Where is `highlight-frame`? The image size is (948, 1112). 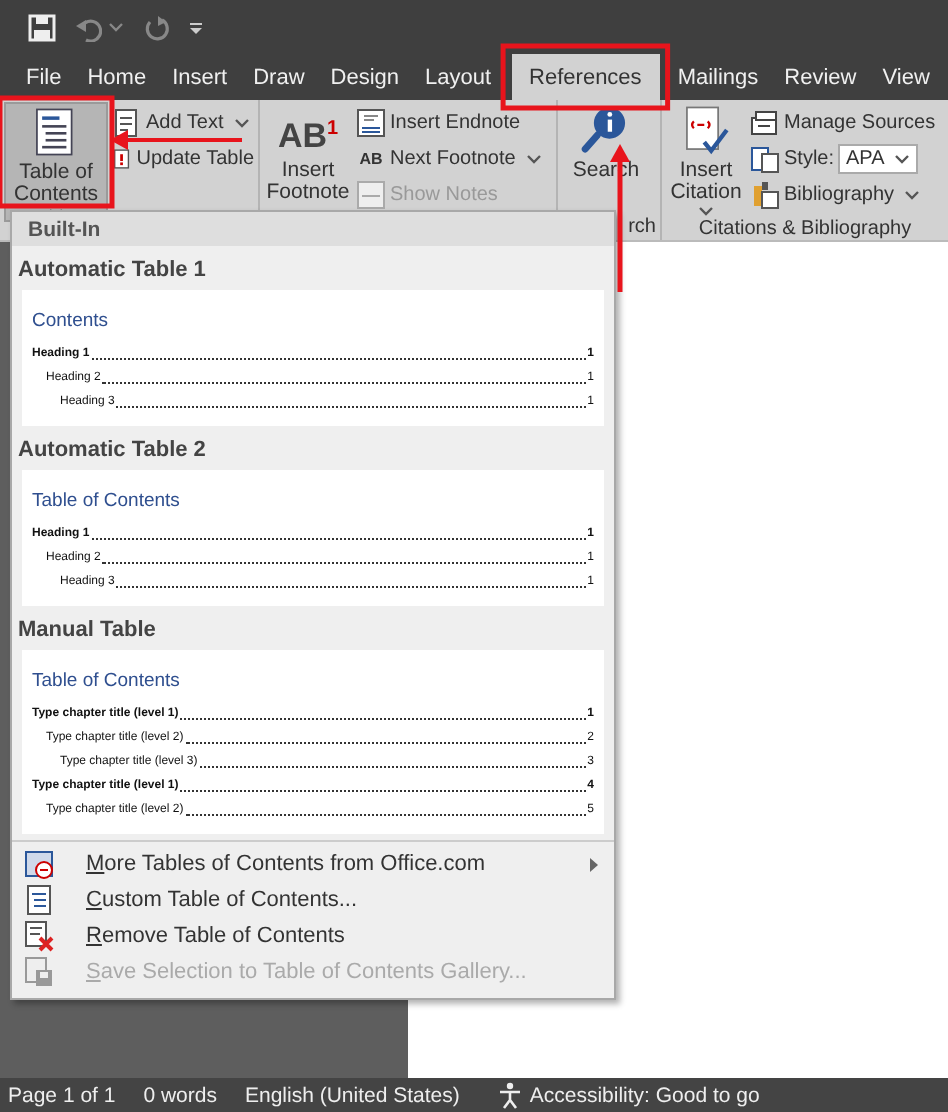 highlight-frame is located at coordinates (57, 152).